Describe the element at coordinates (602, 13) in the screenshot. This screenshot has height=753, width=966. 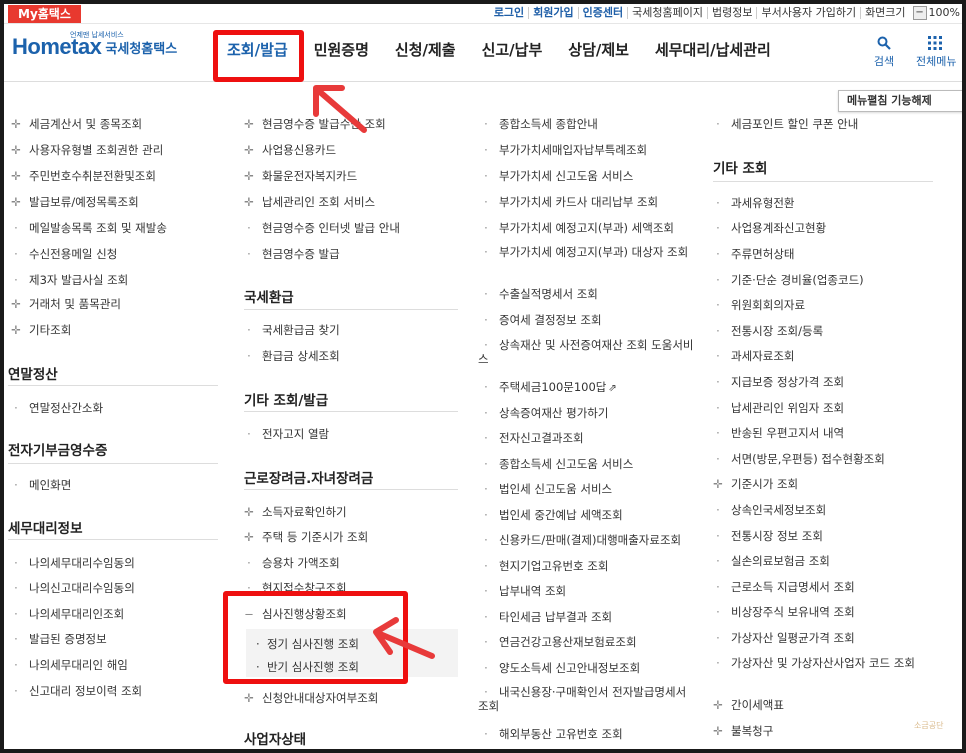
I see `cert-center-link: 인증센터` at that location.